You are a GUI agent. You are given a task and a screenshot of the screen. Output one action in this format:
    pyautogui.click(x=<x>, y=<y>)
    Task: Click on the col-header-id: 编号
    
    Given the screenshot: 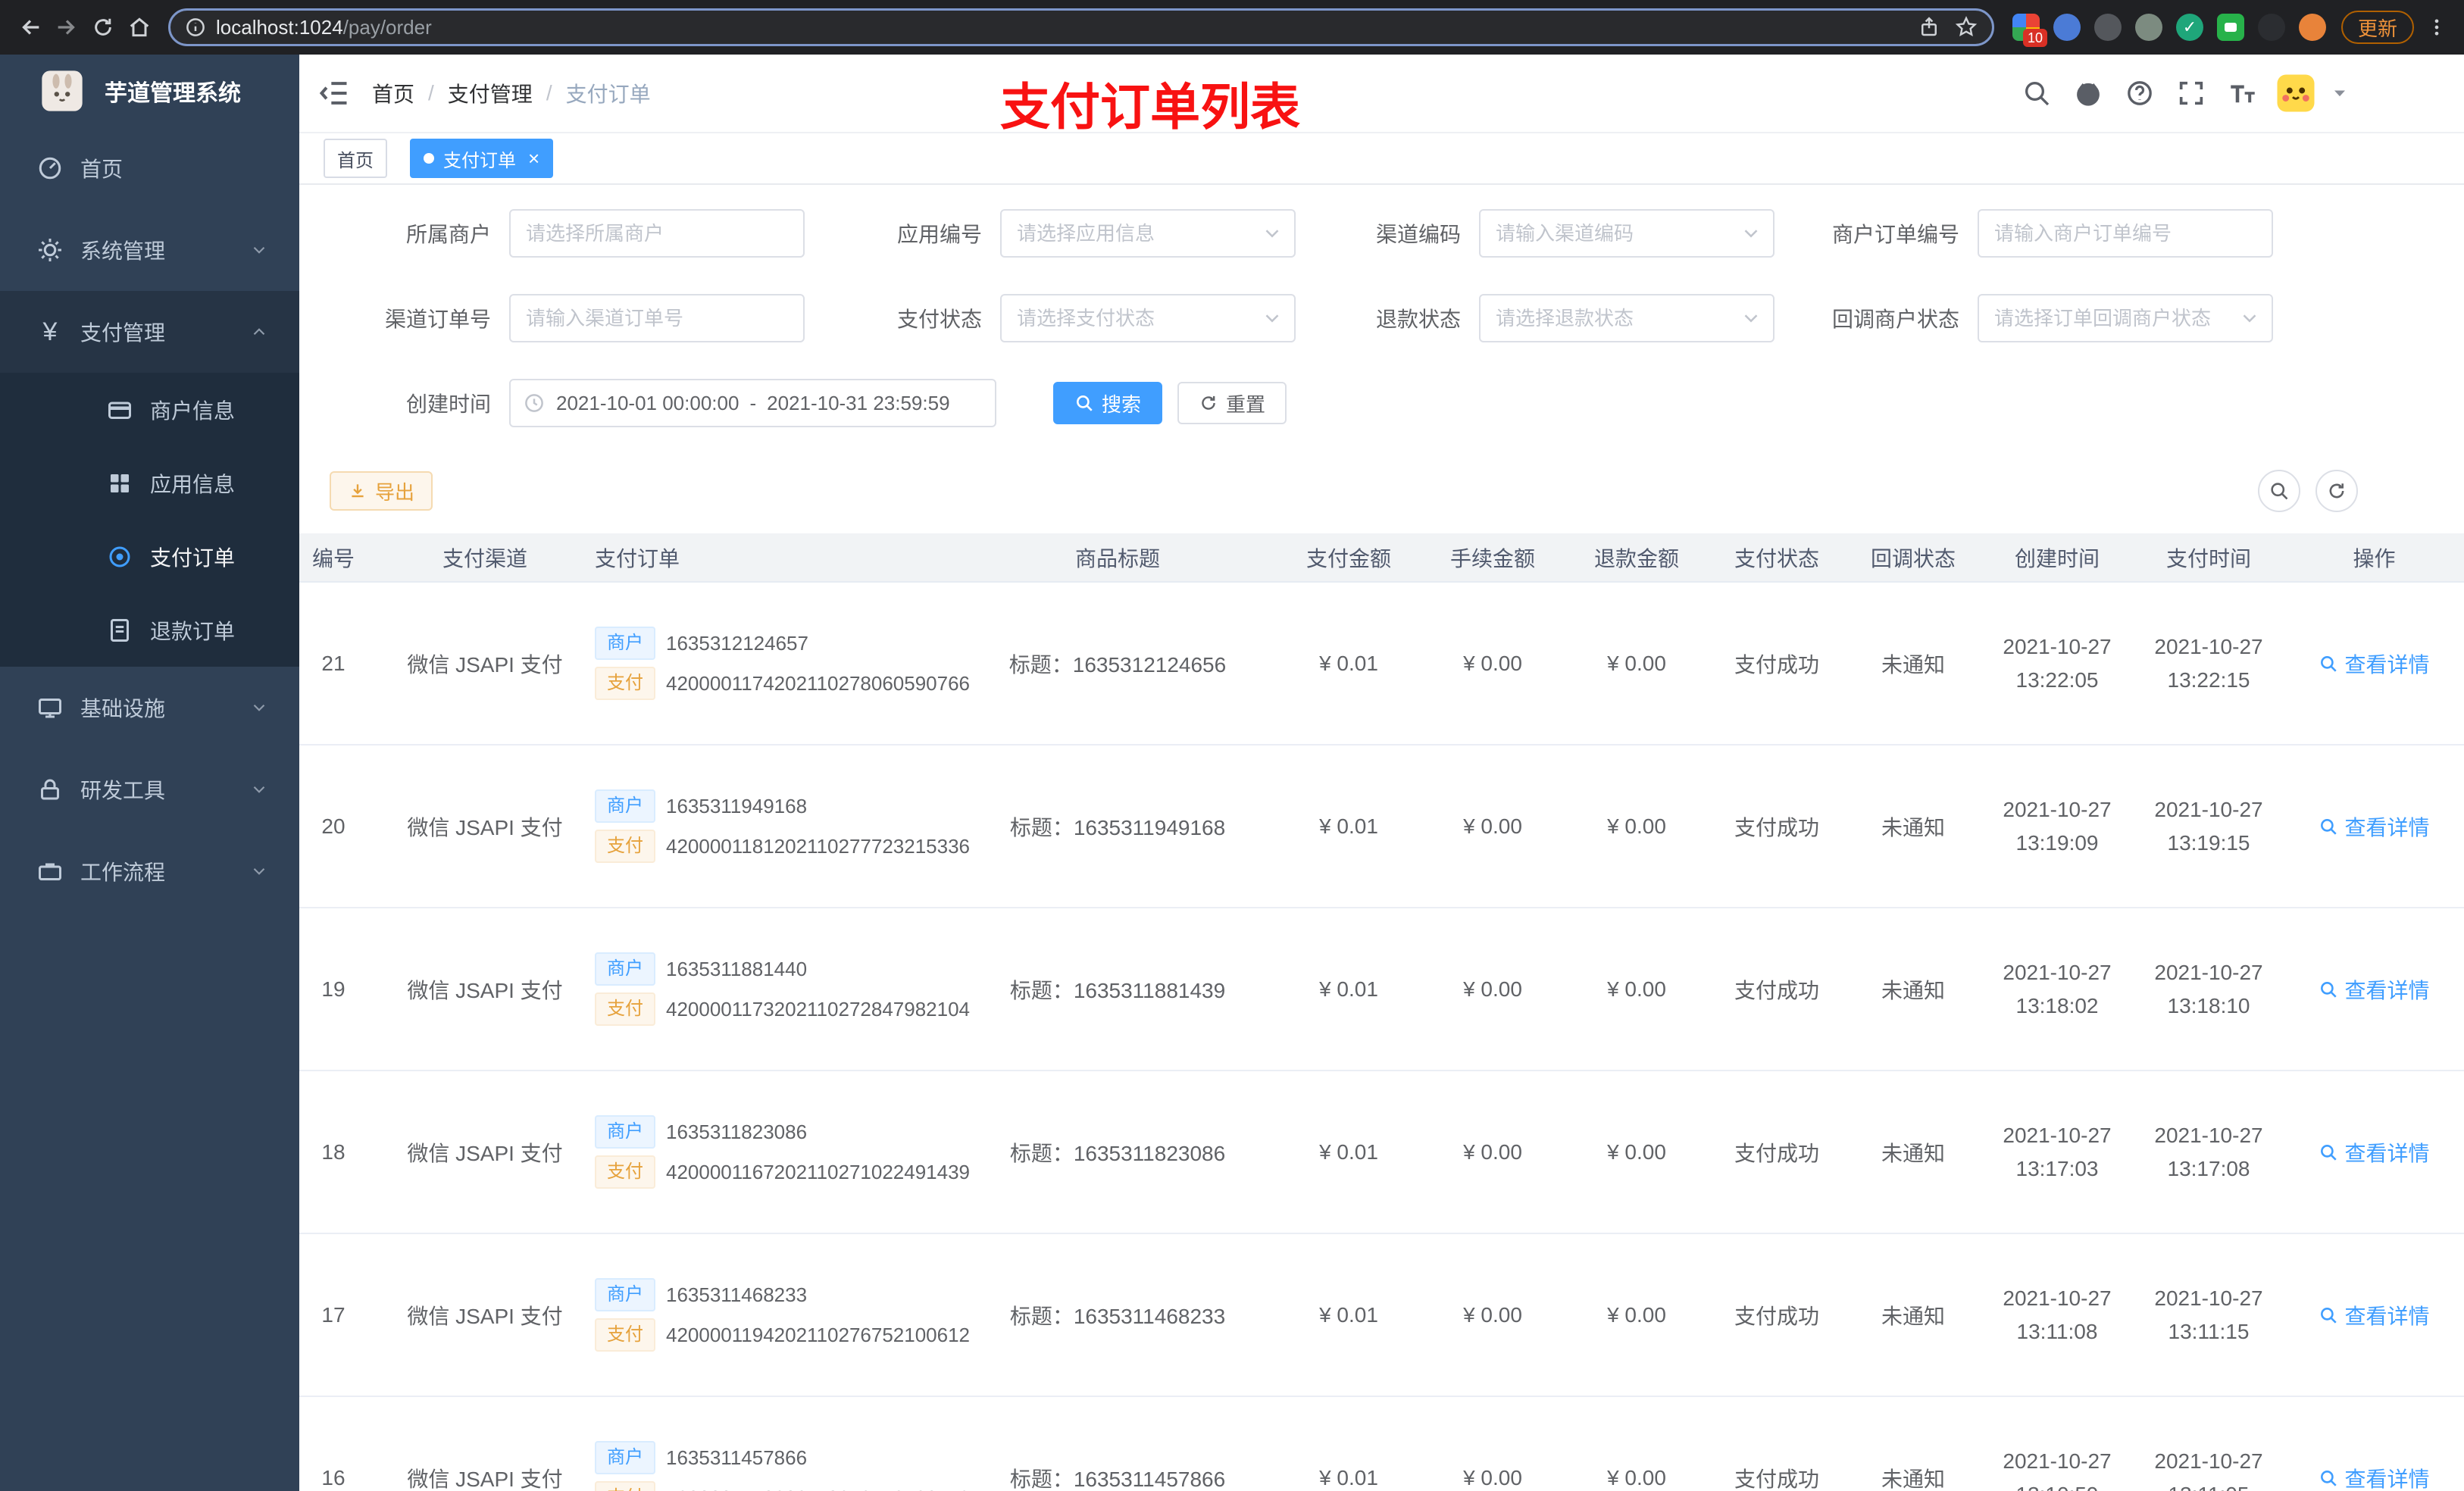 What is the action you would take?
    pyautogui.click(x=344, y=558)
    